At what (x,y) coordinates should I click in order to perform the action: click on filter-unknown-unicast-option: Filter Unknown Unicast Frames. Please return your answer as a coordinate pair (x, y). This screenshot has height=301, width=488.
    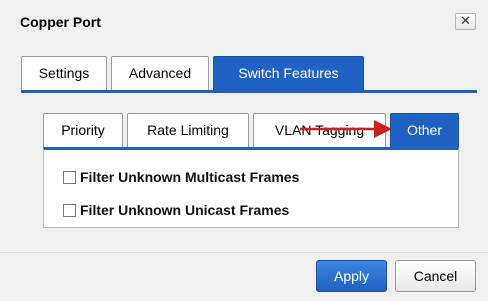
    Looking at the image, I should click on (176, 210).